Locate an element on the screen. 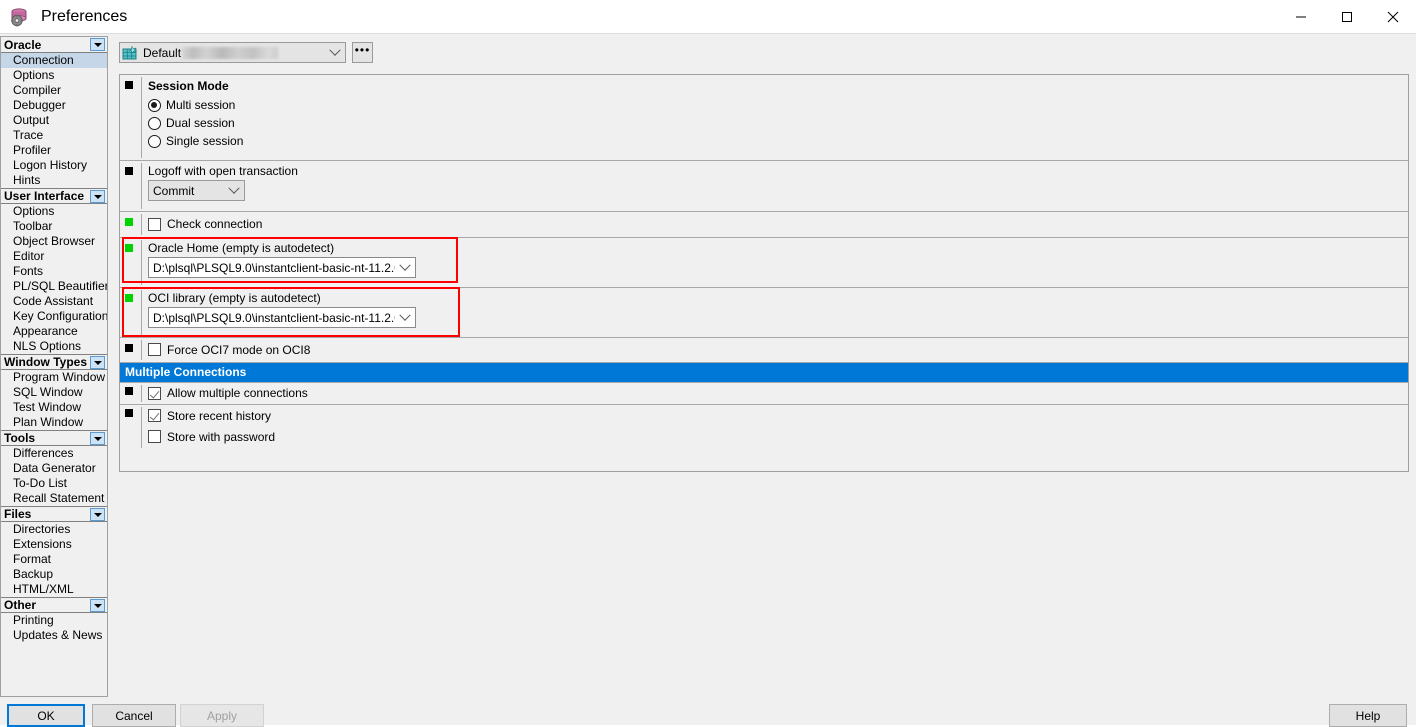 Image resolution: width=1416 pixels, height=727 pixels. checkbox-force-oci7: Force OCI7 mode on OCI8 is located at coordinates (778, 349).